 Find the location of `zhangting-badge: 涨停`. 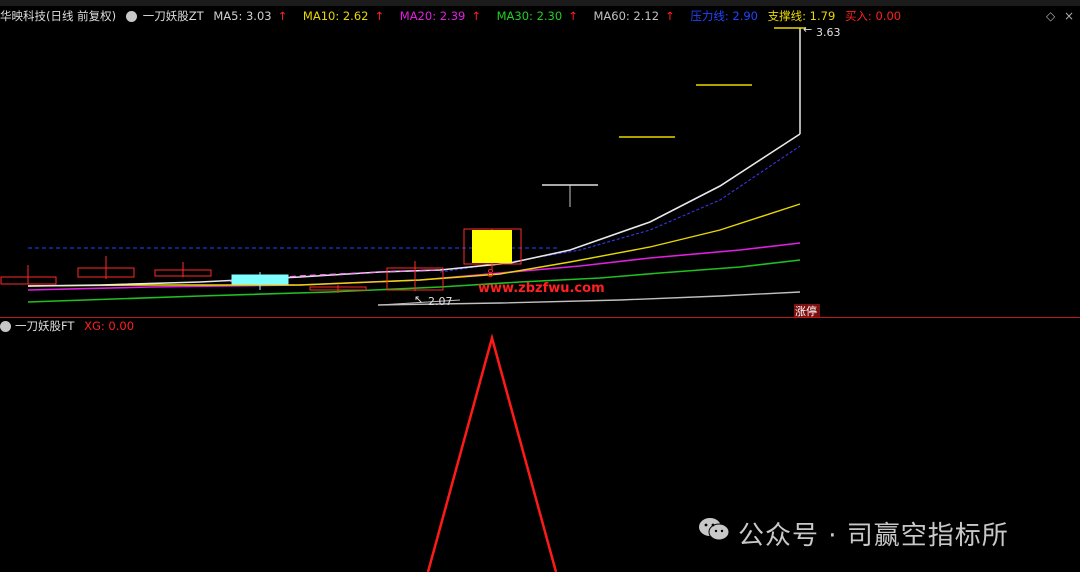

zhangting-badge: 涨停 is located at coordinates (806, 311).